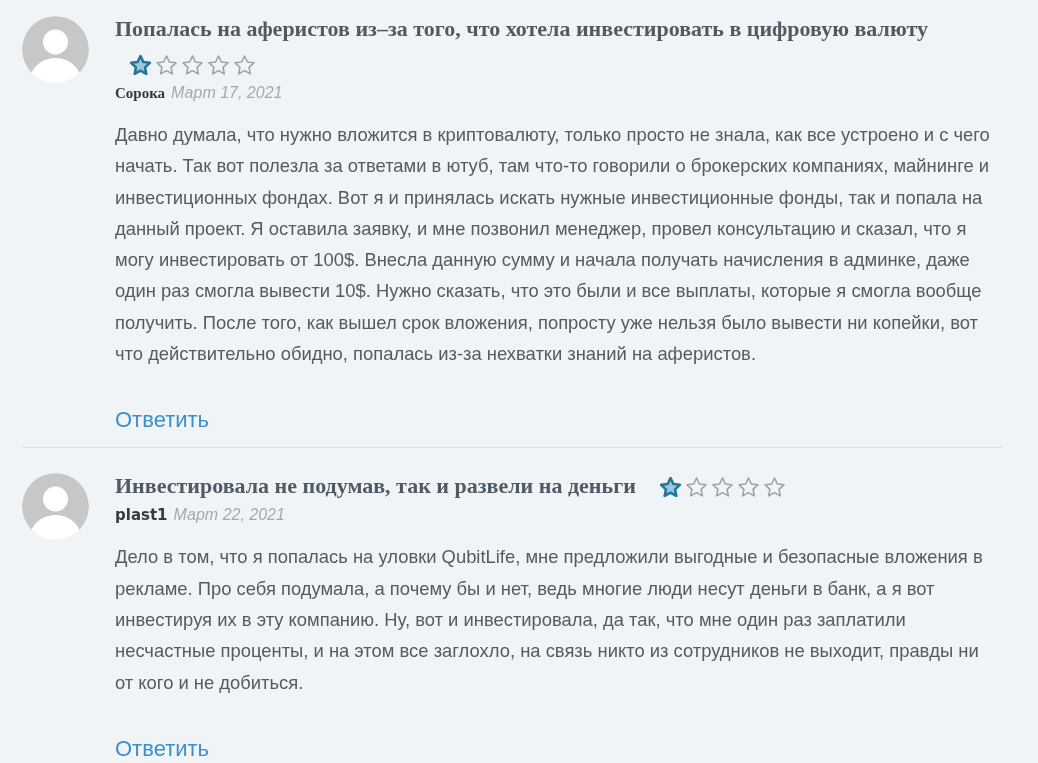 Image resolution: width=1038 pixels, height=763 pixels. I want to click on review-title: Попалась на аферистов из‒за того, что хотела инвестировать в цифровую валюту, so click(521, 29).